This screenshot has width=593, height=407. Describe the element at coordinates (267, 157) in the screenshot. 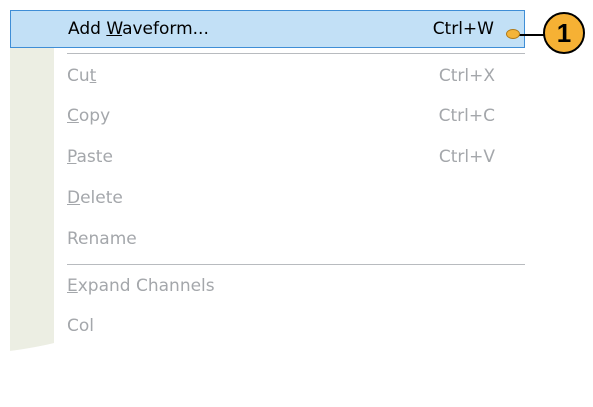

I see `menu-item-paste: Paste Ctrl+V` at that location.